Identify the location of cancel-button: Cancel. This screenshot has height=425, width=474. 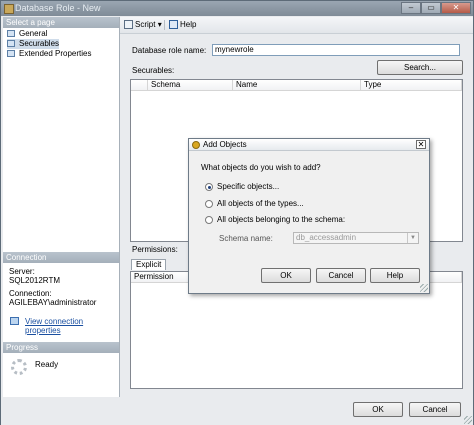
(435, 409).